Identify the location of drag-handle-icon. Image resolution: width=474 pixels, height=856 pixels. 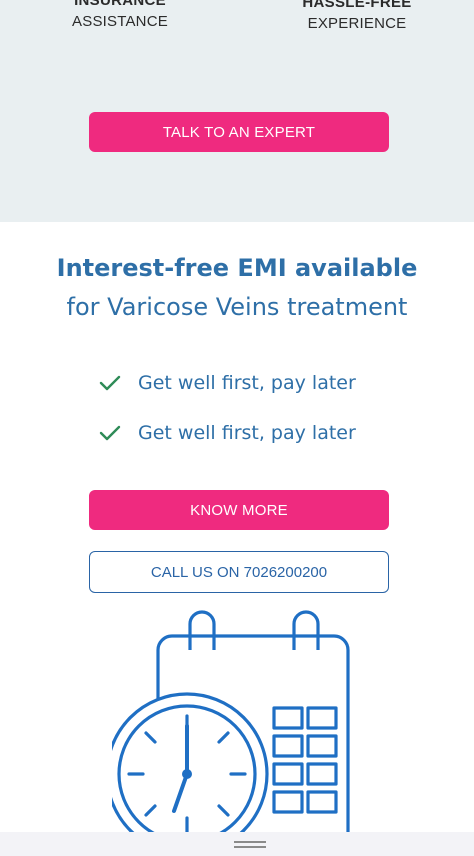
(250, 844).